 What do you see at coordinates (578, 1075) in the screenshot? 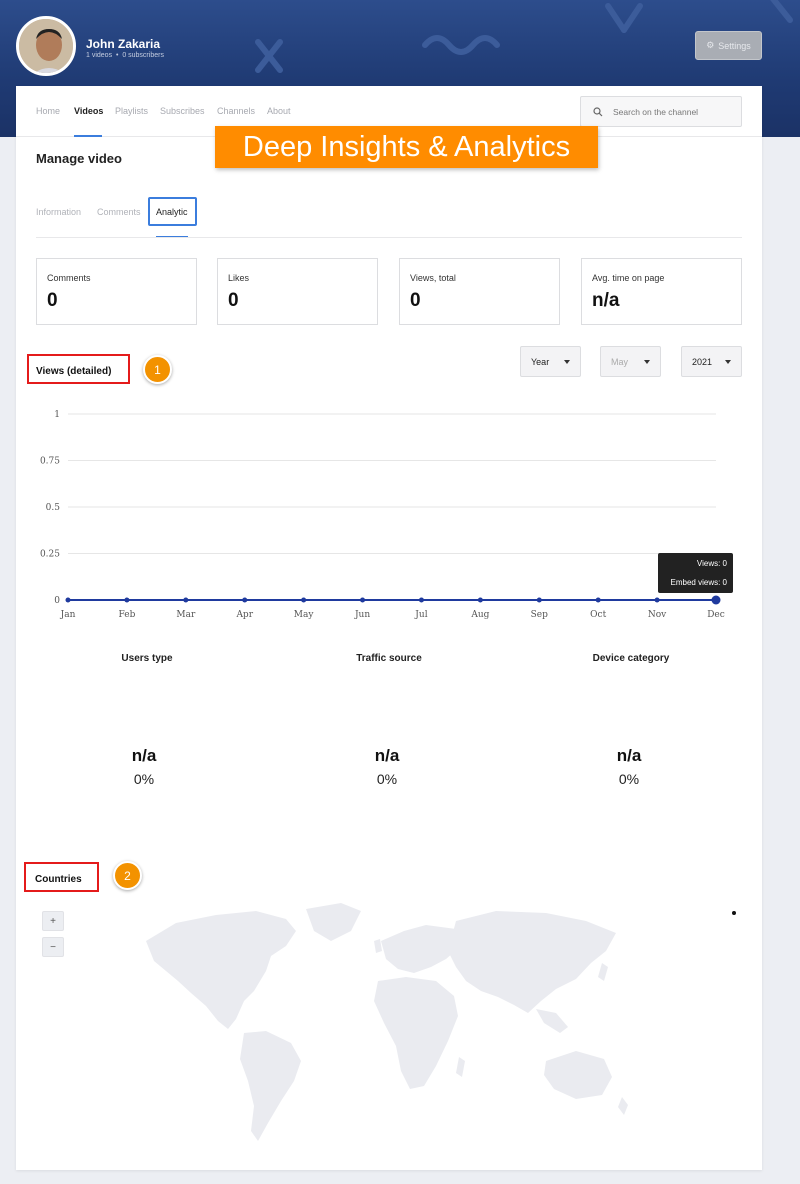
I see `australia` at bounding box center [578, 1075].